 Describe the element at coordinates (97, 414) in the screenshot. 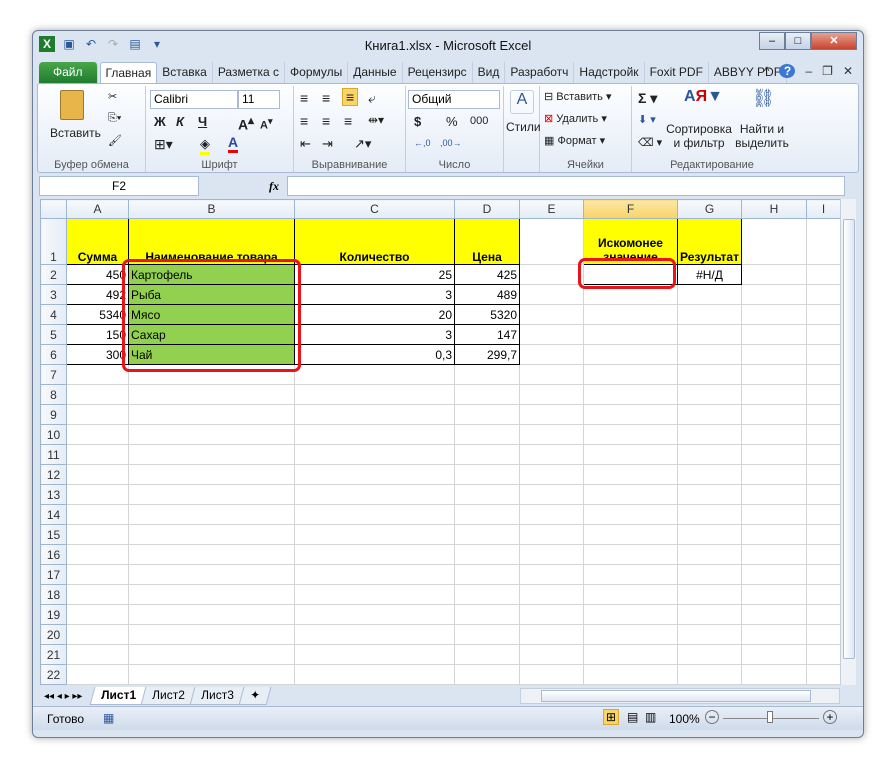

I see `cell-A9` at that location.